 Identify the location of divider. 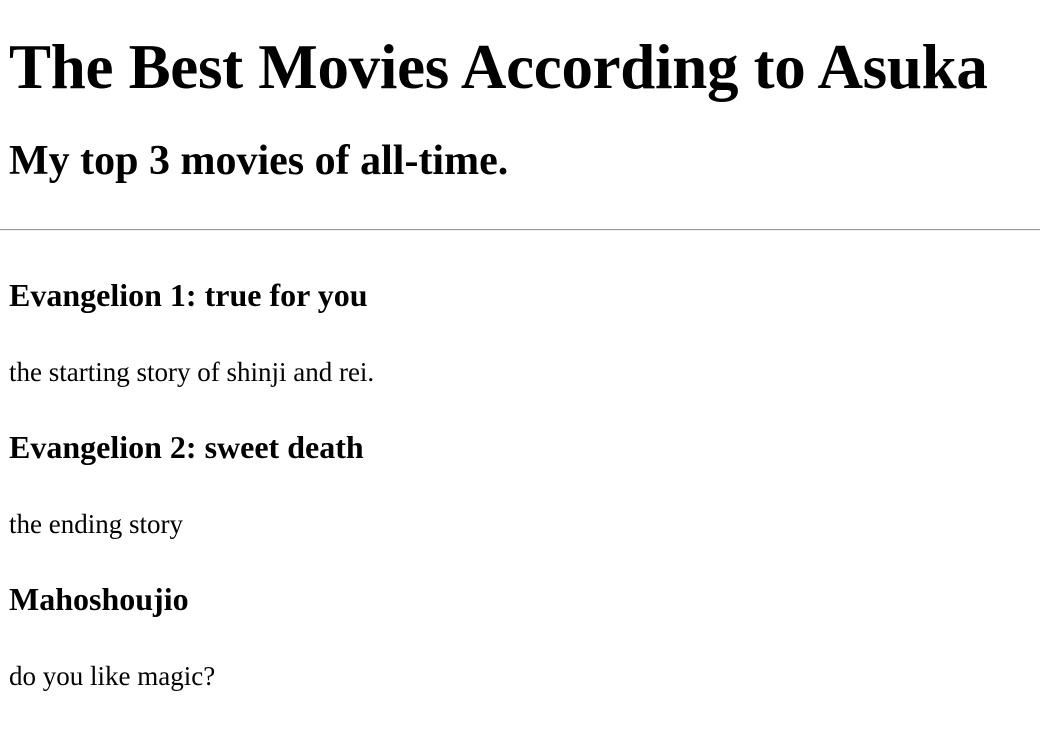
(520, 230).